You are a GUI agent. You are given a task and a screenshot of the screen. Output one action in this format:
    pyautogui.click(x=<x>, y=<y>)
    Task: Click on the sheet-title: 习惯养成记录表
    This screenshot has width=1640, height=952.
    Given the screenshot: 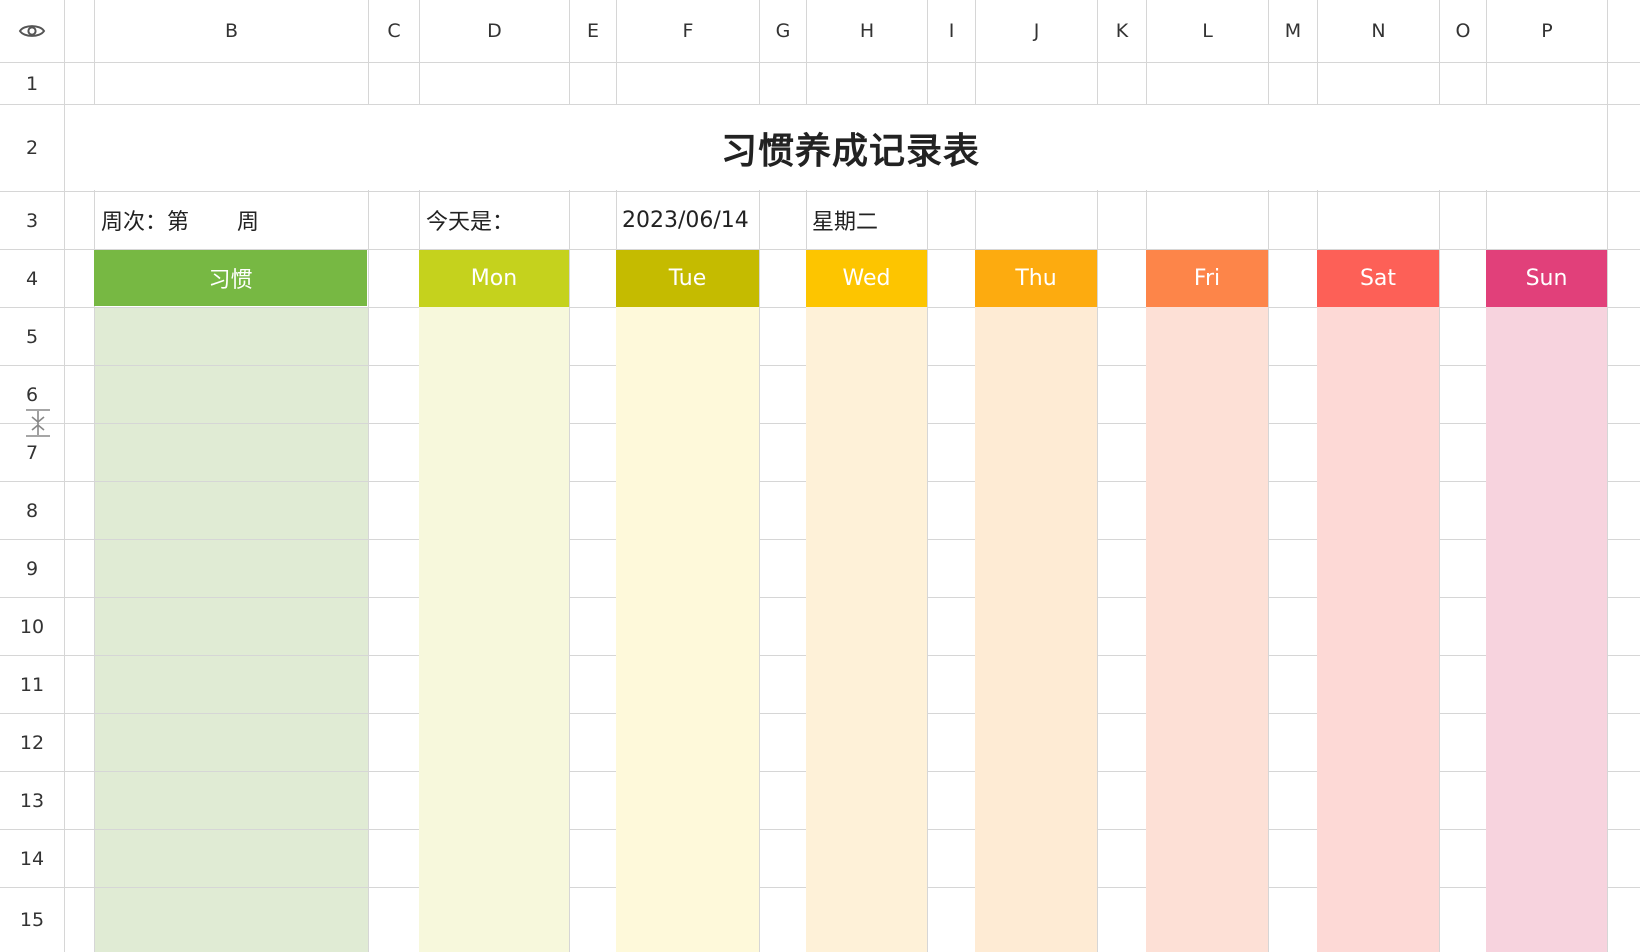 What is the action you would take?
    pyautogui.click(x=850, y=147)
    